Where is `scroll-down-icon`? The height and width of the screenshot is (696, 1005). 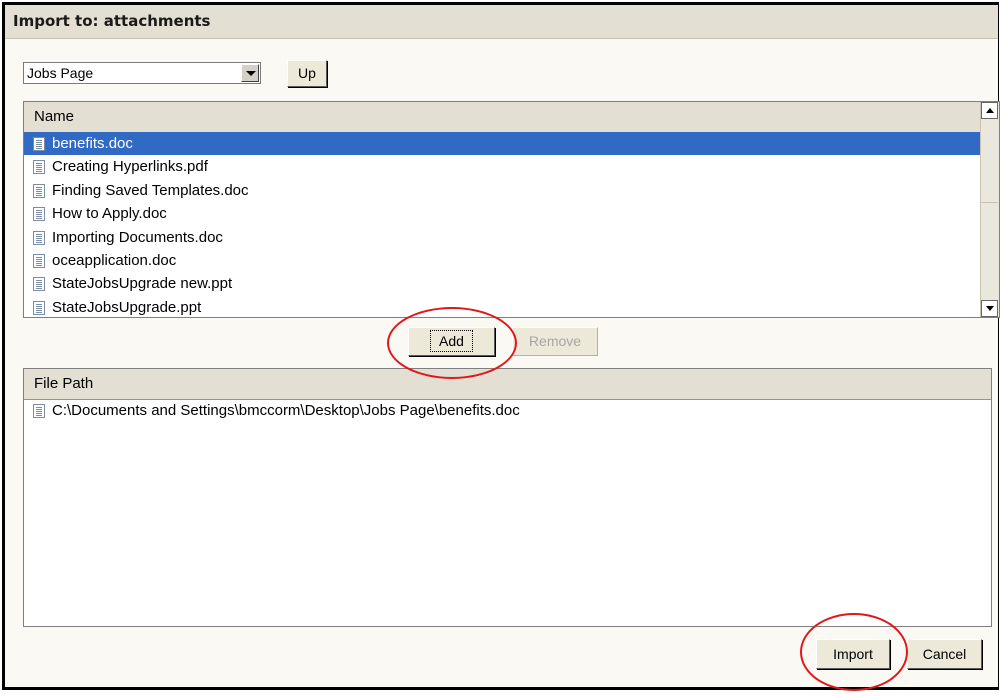 scroll-down-icon is located at coordinates (989, 308).